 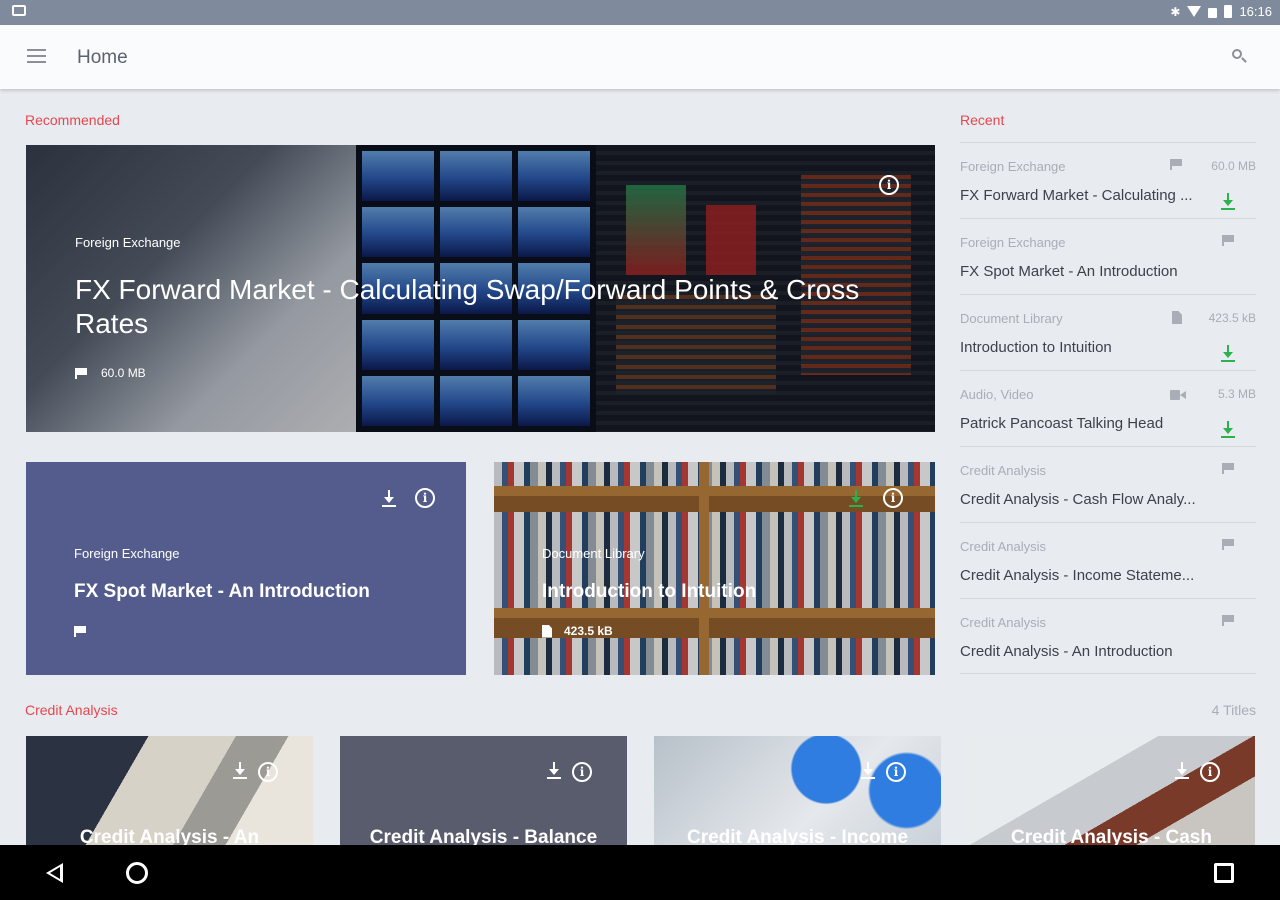 I want to click on credit-analysis-card: i Credit Analysis - Balance, so click(x=483, y=790).